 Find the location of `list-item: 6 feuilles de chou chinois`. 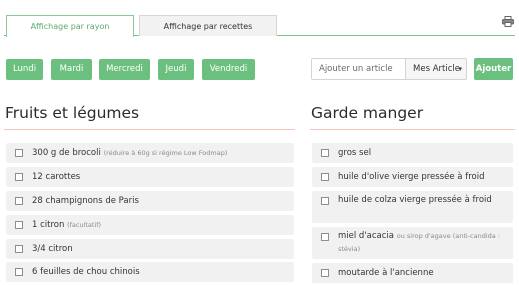

list-item: 6 feuilles de chou chinois is located at coordinates (150, 272).